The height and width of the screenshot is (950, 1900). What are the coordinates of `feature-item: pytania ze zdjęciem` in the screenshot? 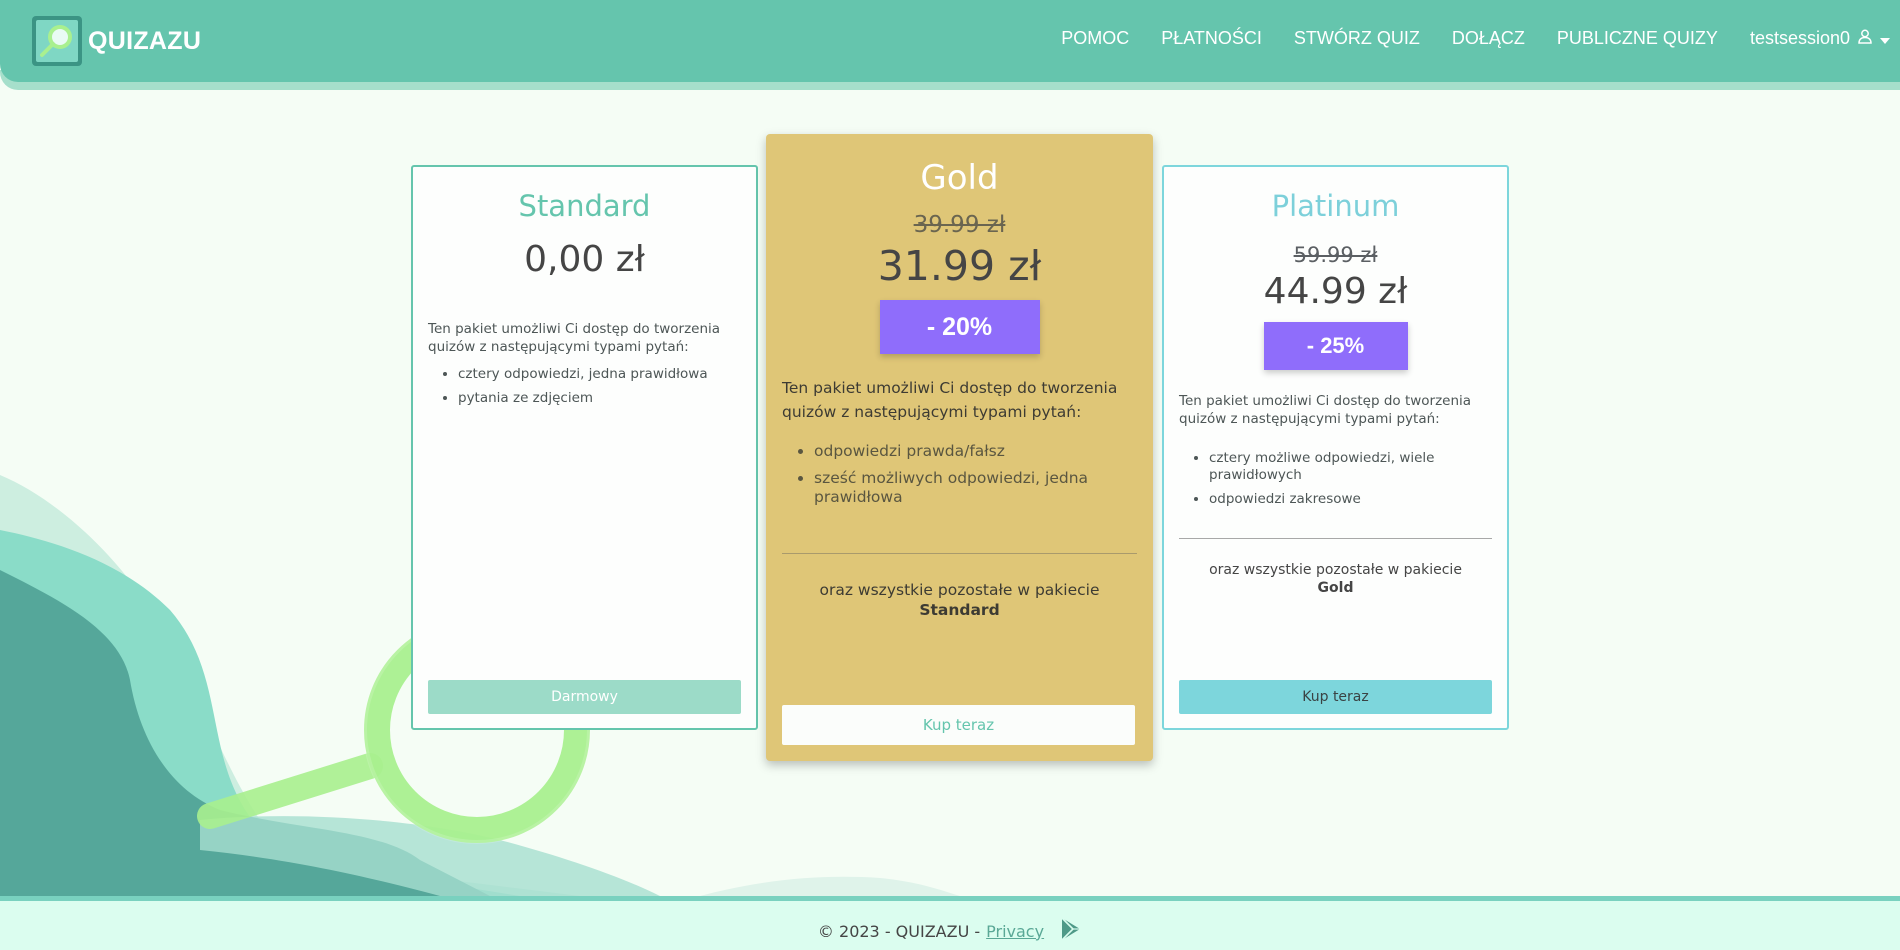 It's located at (599, 398).